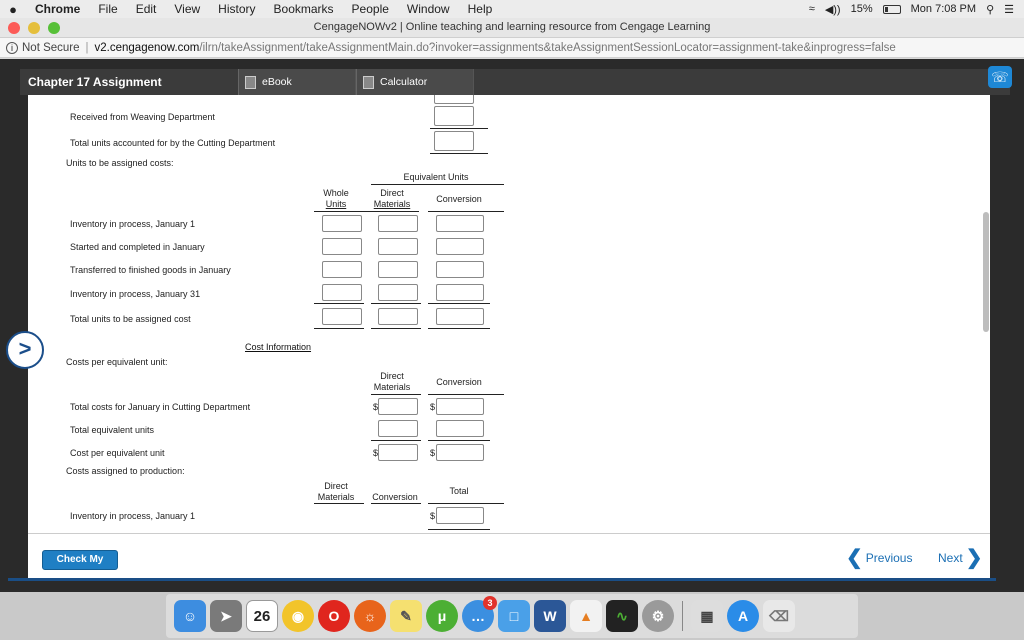 The image size is (1024, 640). I want to click on total-costs-conv-input, so click(460, 406).